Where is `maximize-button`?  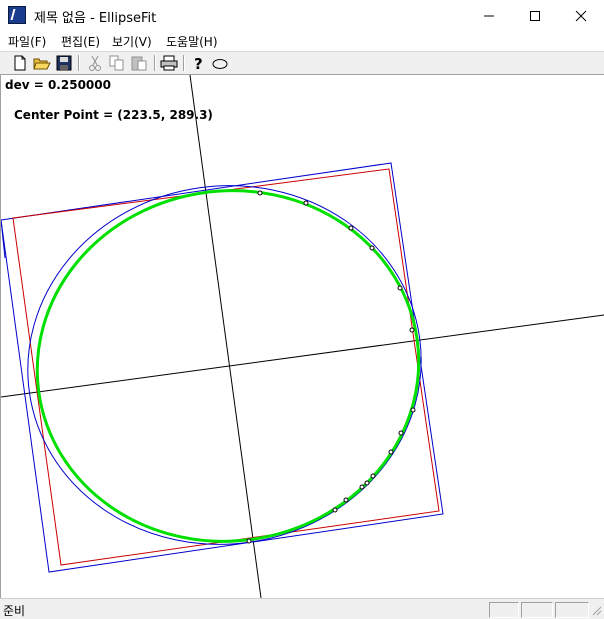
maximize-button is located at coordinates (535, 15).